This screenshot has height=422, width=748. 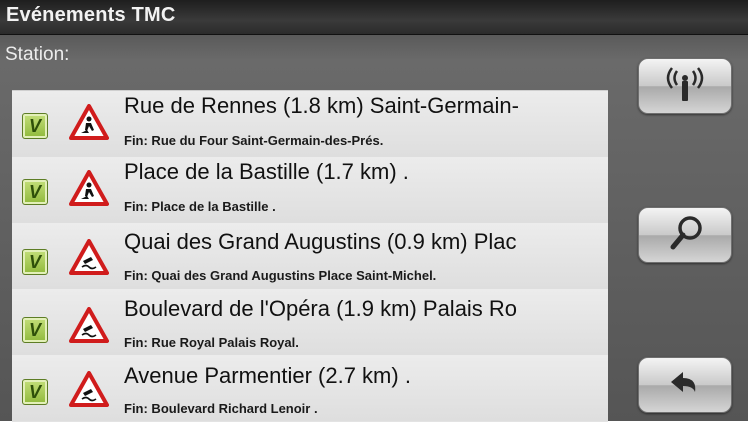 What do you see at coordinates (200, 206) in the screenshot?
I see `event-subtitle: Fin: Place de la Bastille .` at bounding box center [200, 206].